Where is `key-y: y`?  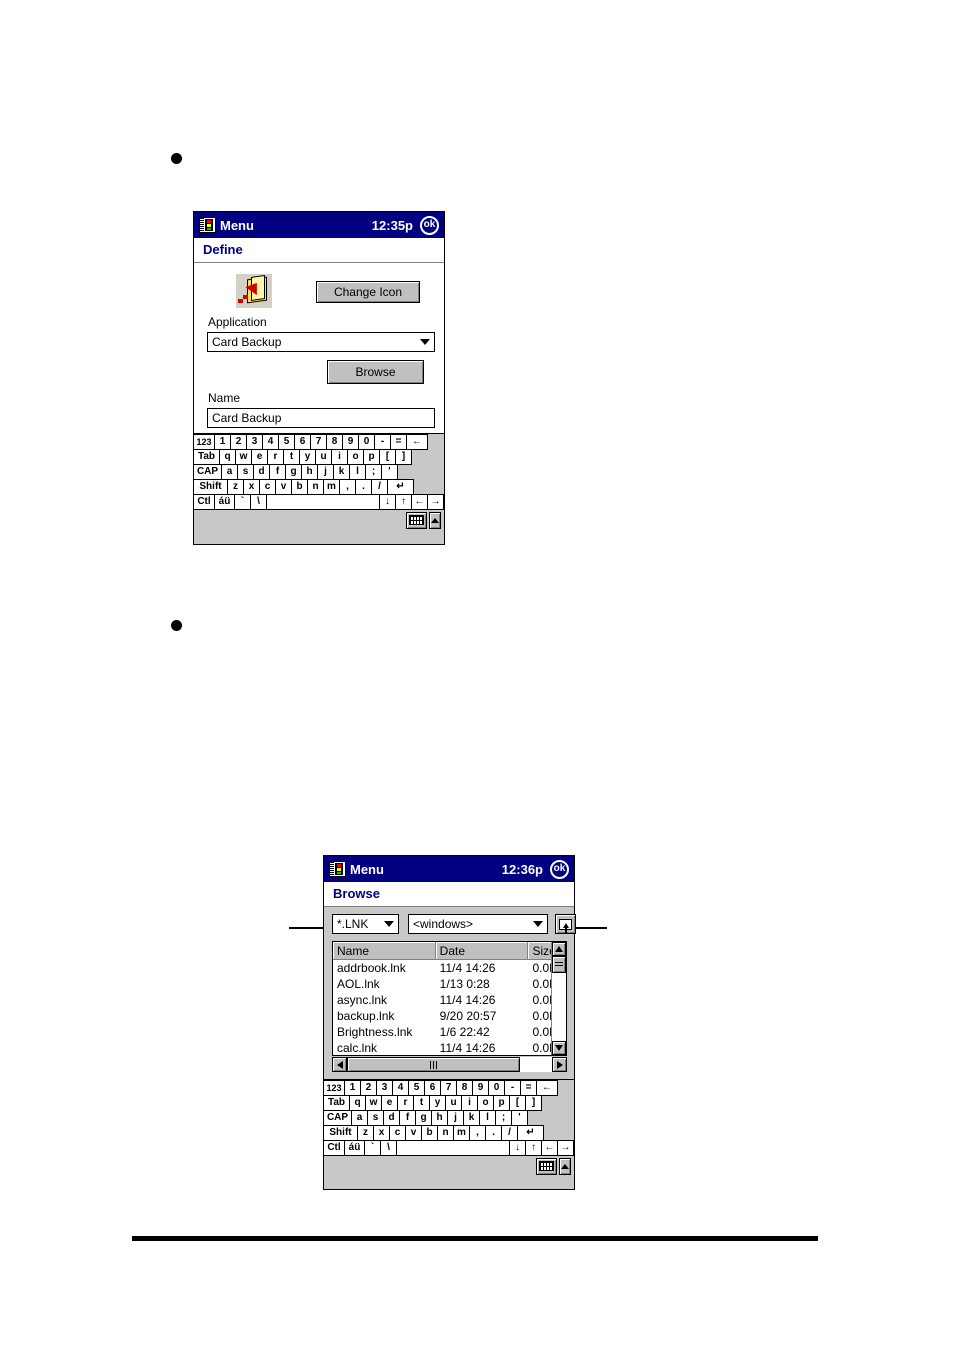
key-y: y is located at coordinates (307, 457).